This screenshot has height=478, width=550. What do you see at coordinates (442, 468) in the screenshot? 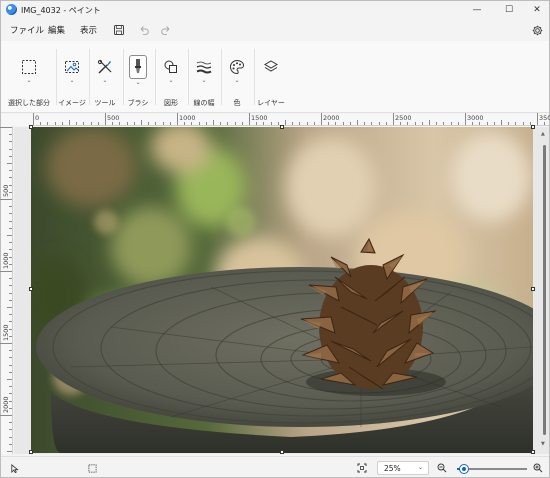
I see `zoom-out-icon` at bounding box center [442, 468].